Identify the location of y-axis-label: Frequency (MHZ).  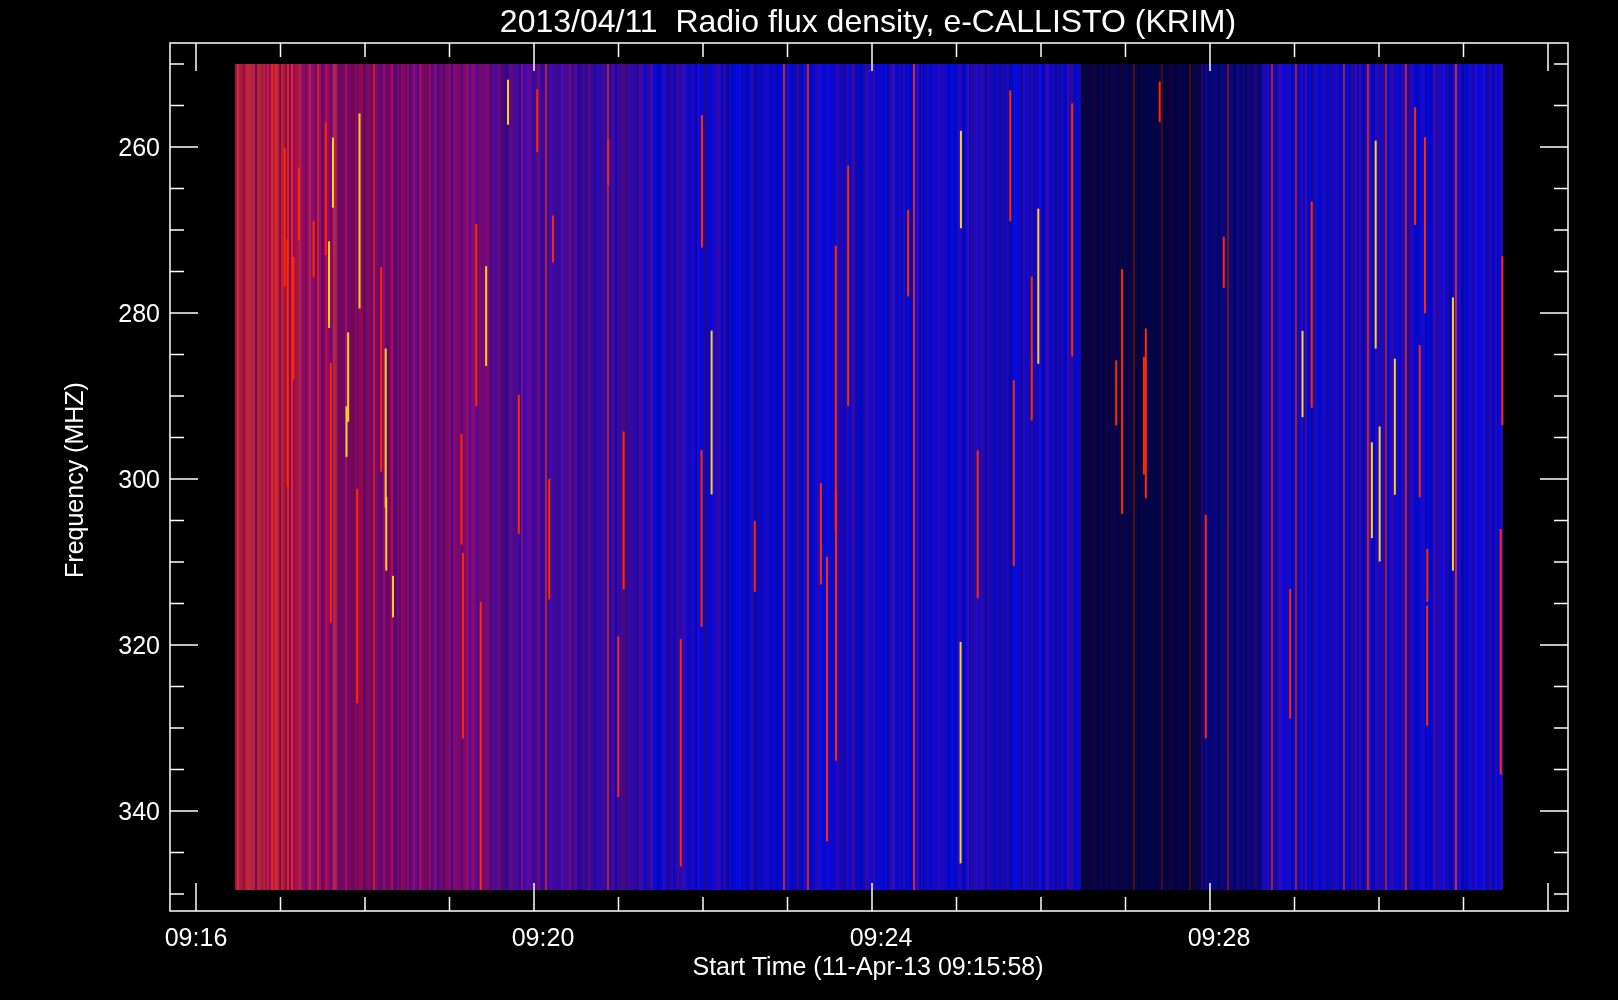
(74, 480).